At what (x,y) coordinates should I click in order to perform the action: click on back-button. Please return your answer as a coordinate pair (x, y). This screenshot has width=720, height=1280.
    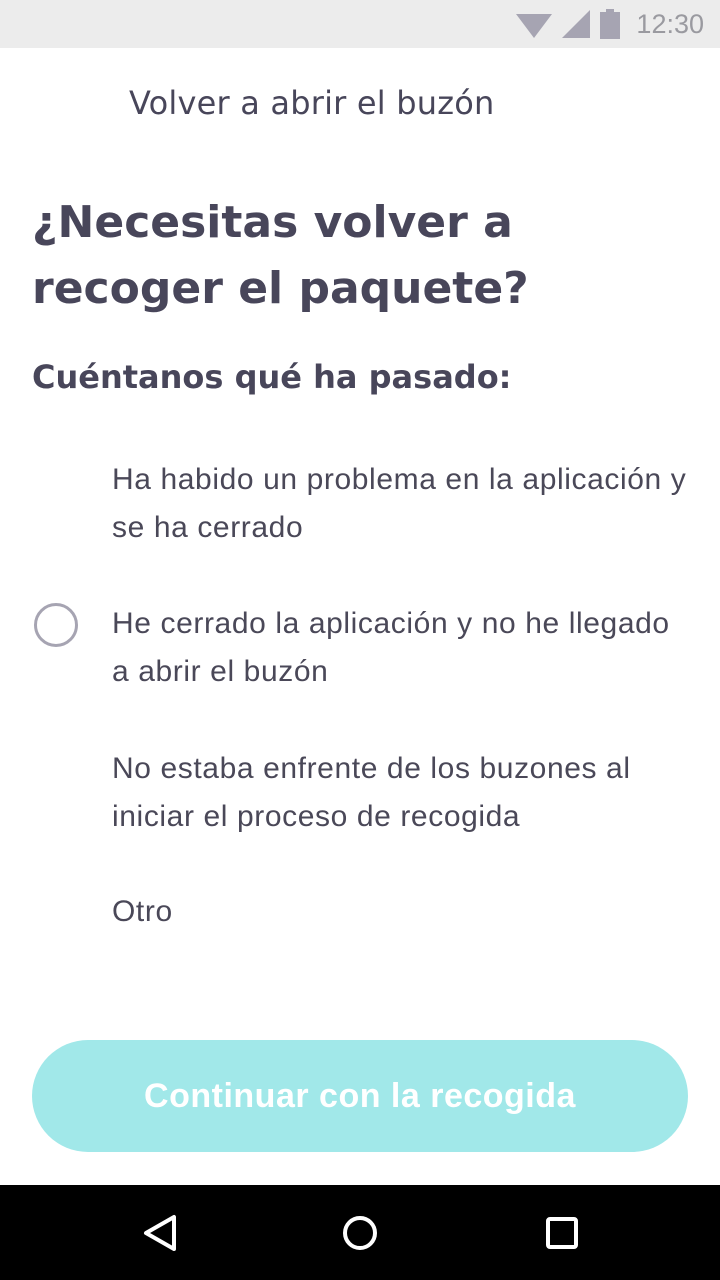
    Looking at the image, I should click on (160, 1232).